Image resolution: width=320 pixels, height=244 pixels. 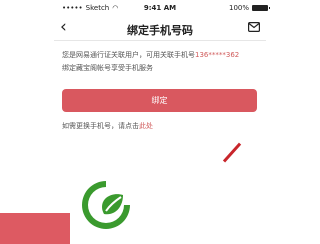 I want to click on page-title: 绑定手机号码, so click(x=160, y=30).